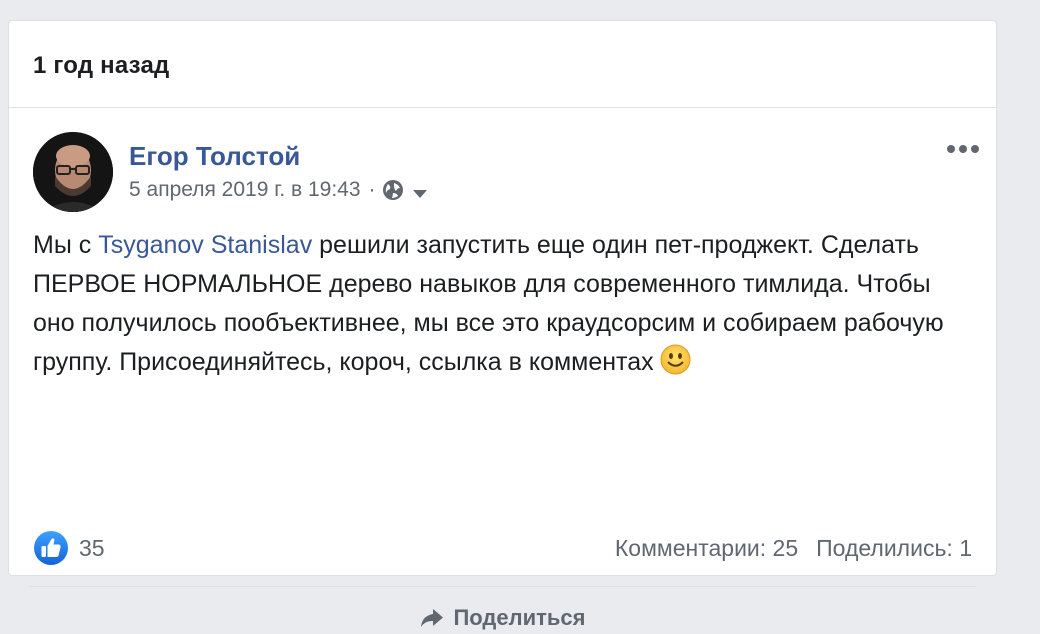 The image size is (1040, 634). Describe the element at coordinates (245, 190) in the screenshot. I see `post-timestamp: 5 апреля 2019 г. в 19:43` at that location.